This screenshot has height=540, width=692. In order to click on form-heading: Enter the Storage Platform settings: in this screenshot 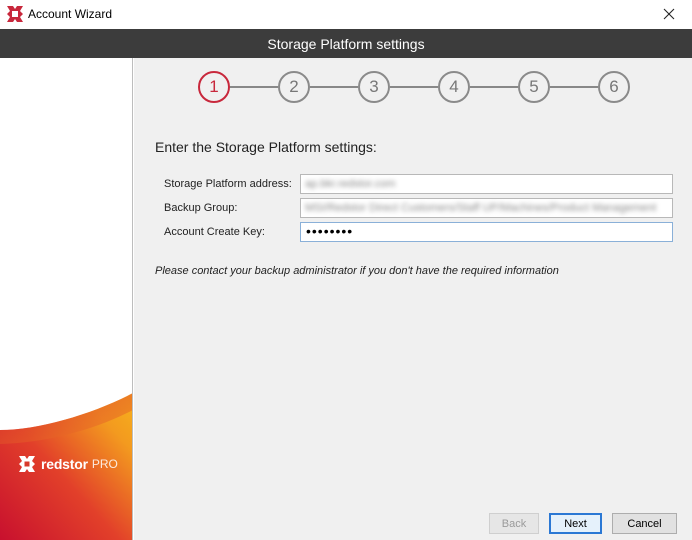, I will do `click(266, 147)`.